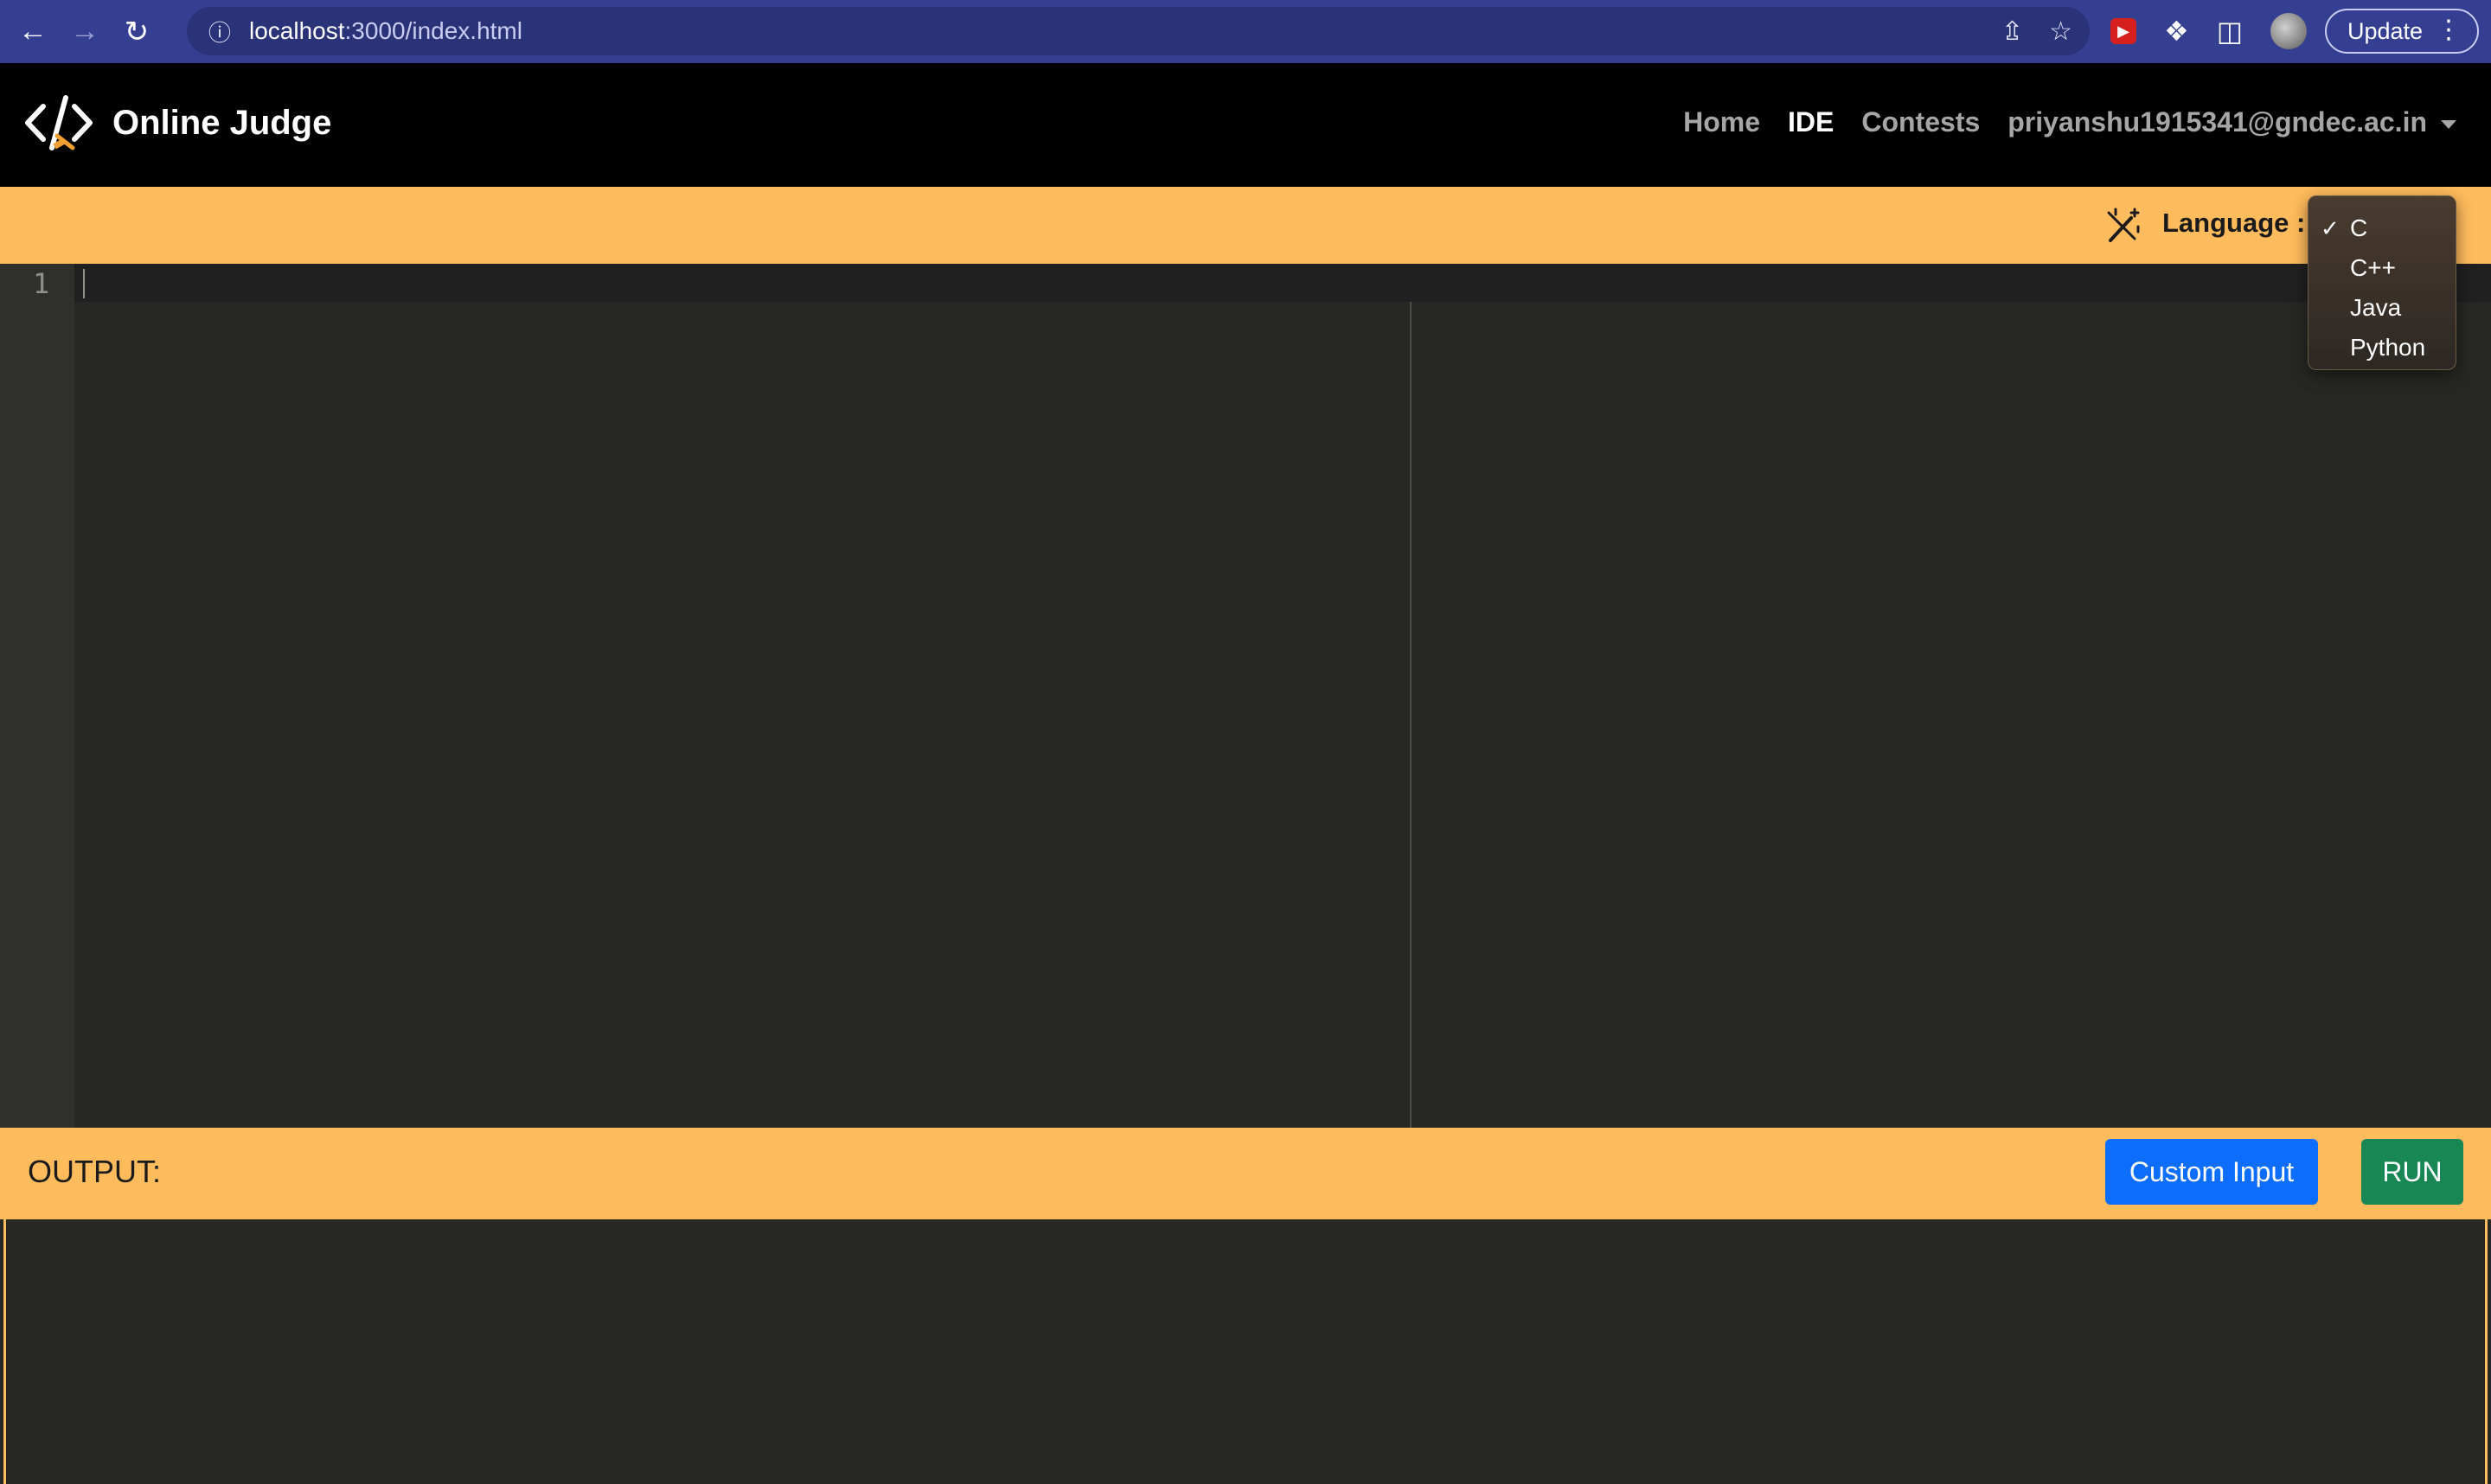 This screenshot has width=2491, height=1484. Describe the element at coordinates (2123, 31) in the screenshot. I see `extension-red-icon: ▶` at that location.